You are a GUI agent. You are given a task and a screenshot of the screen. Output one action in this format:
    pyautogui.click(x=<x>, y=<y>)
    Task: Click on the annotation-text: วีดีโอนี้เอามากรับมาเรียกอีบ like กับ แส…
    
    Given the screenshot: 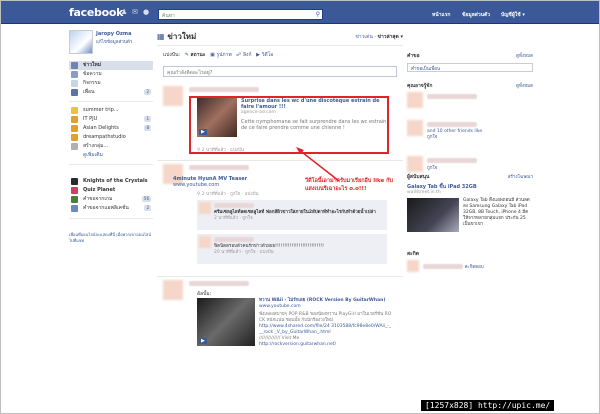 What is the action you would take?
    pyautogui.click(x=349, y=185)
    